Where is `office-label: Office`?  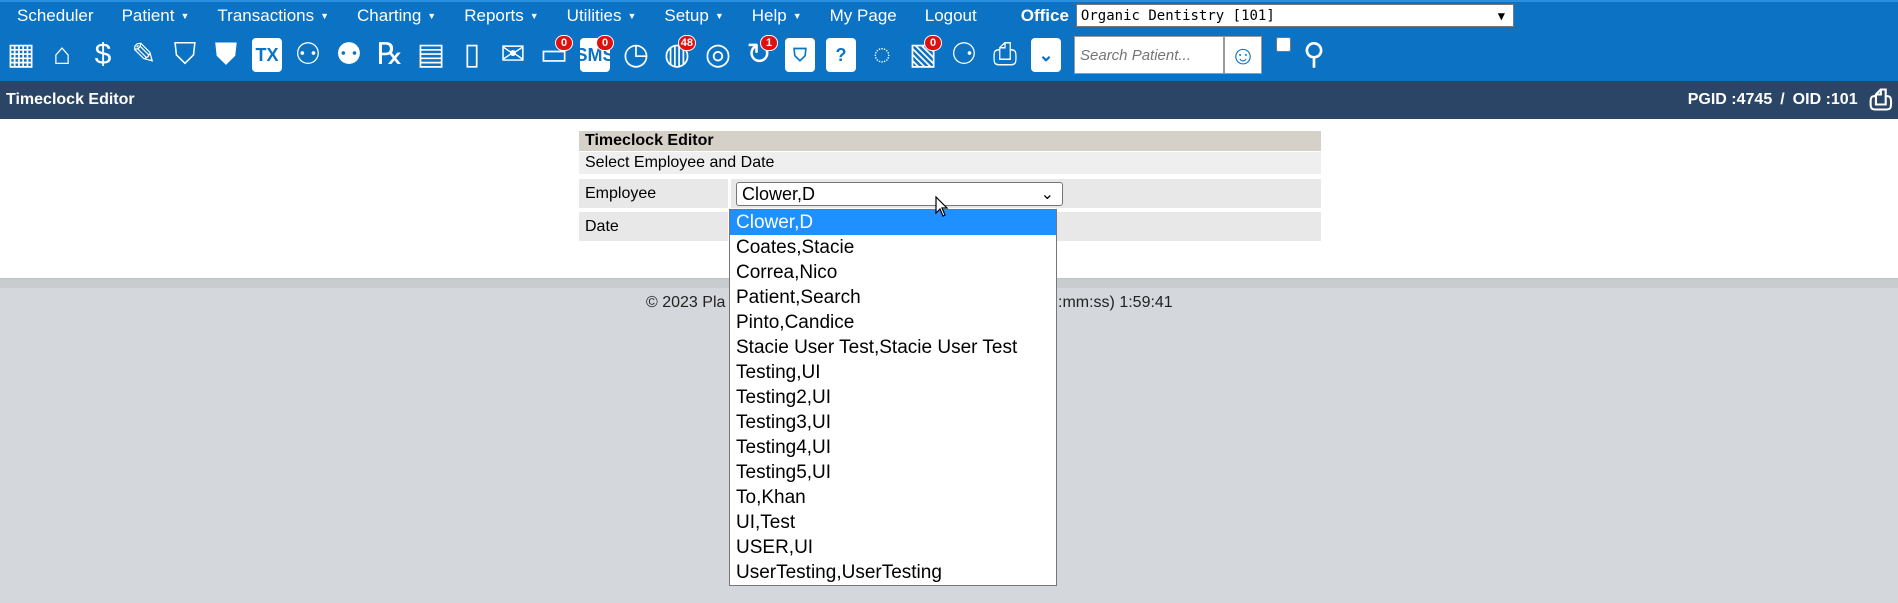 office-label: Office is located at coordinates (1044, 15).